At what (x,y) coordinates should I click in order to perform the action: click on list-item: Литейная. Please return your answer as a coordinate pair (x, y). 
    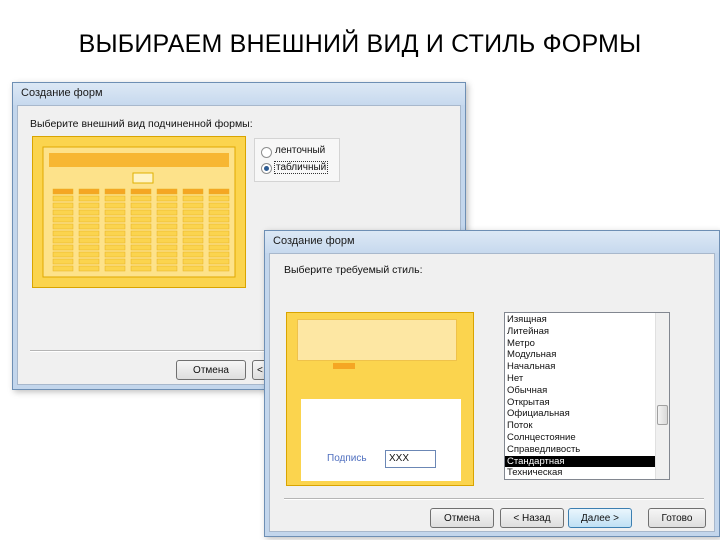
    Looking at the image, I should click on (580, 332).